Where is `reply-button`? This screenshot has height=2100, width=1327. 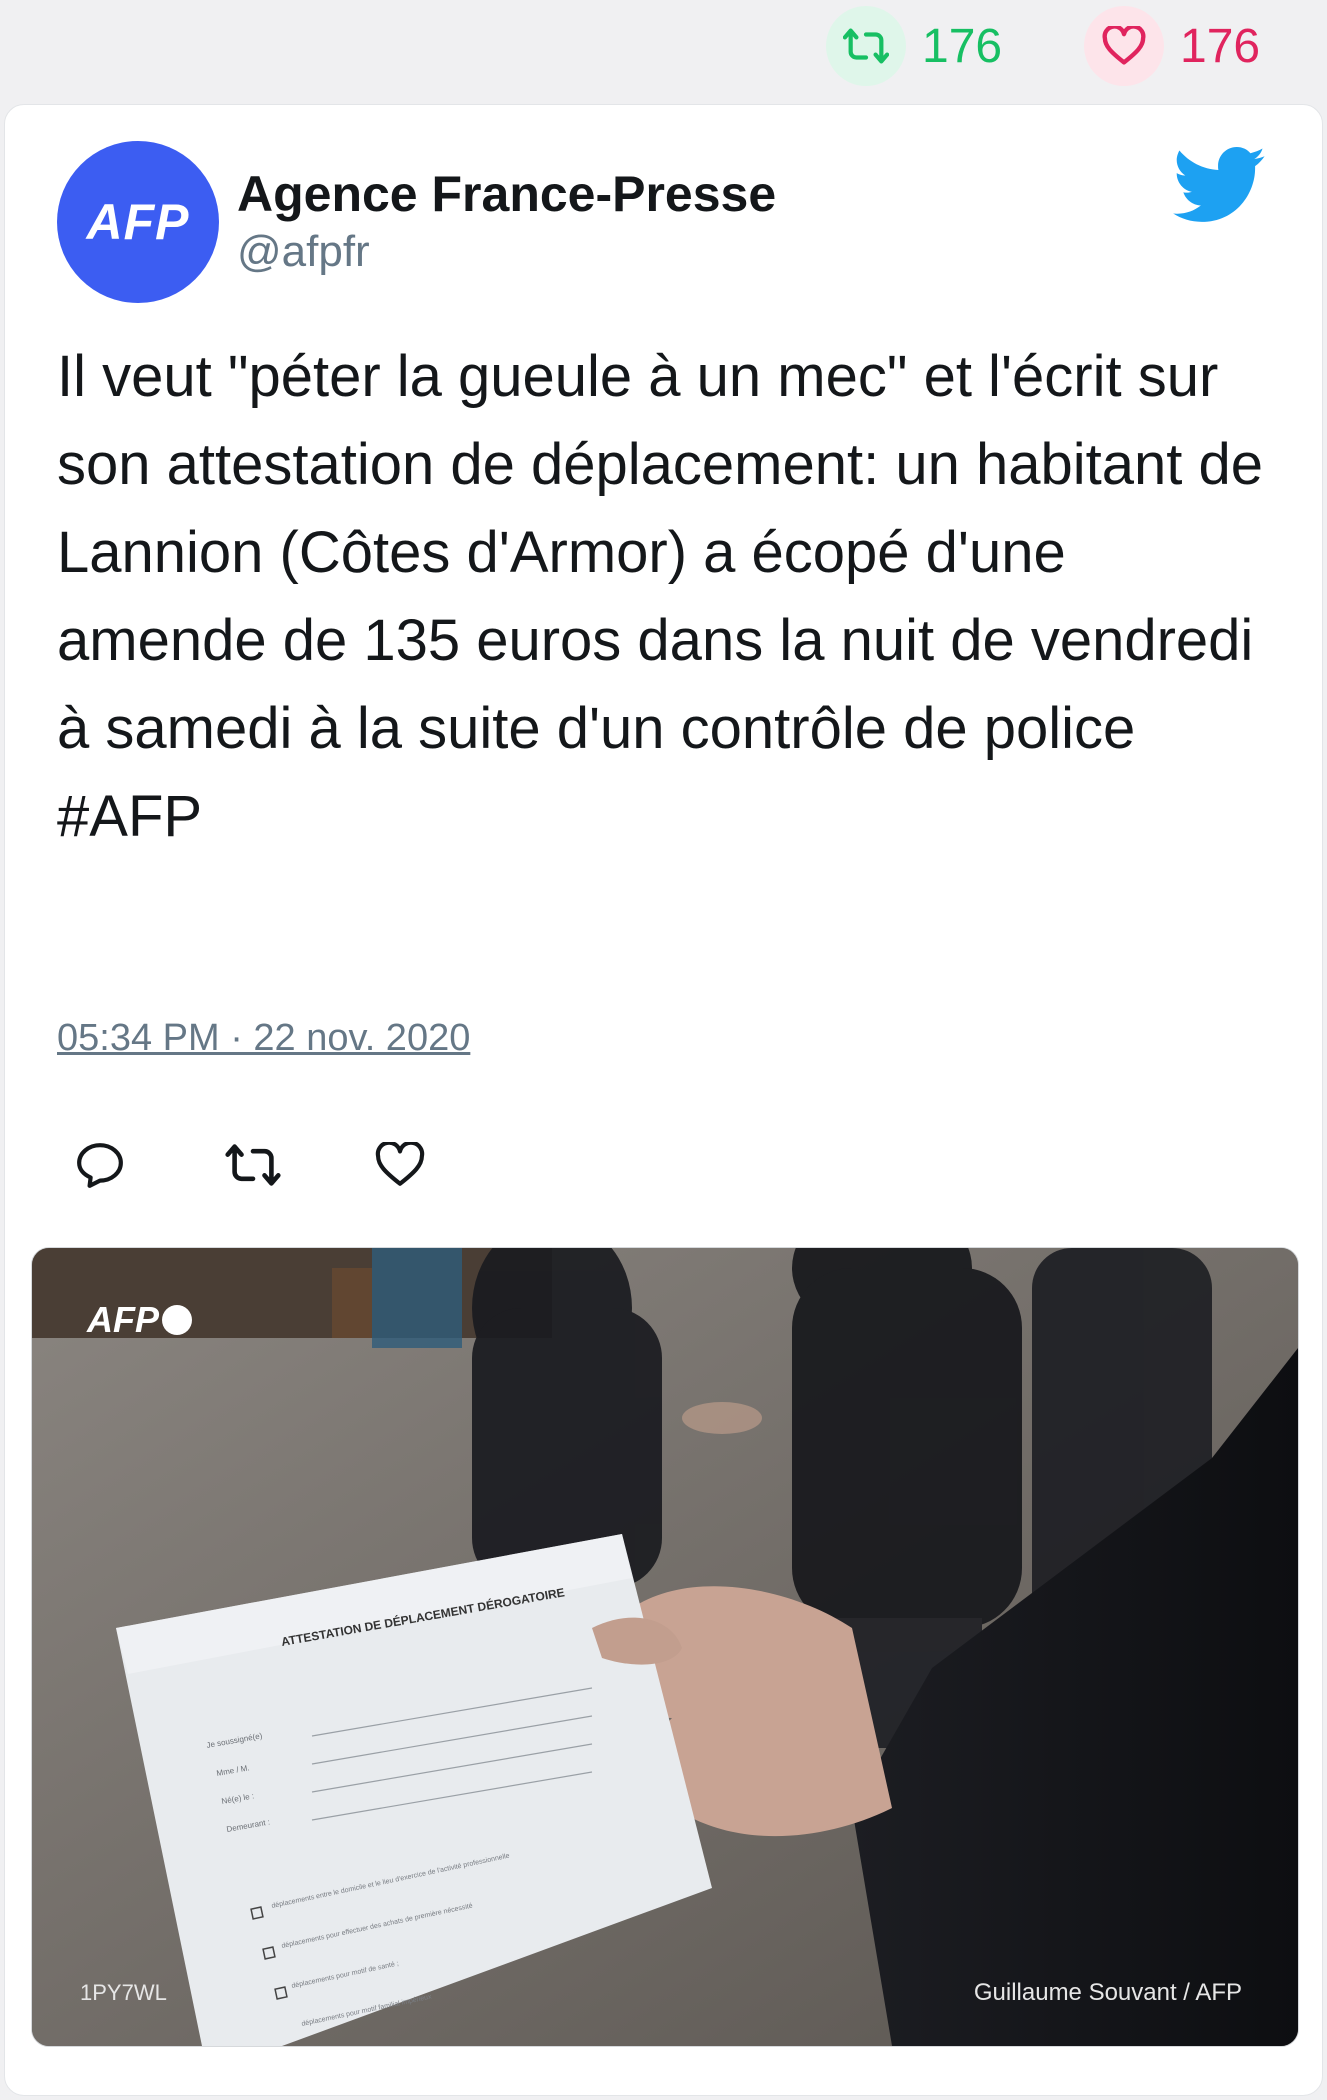 reply-button is located at coordinates (150, 1165).